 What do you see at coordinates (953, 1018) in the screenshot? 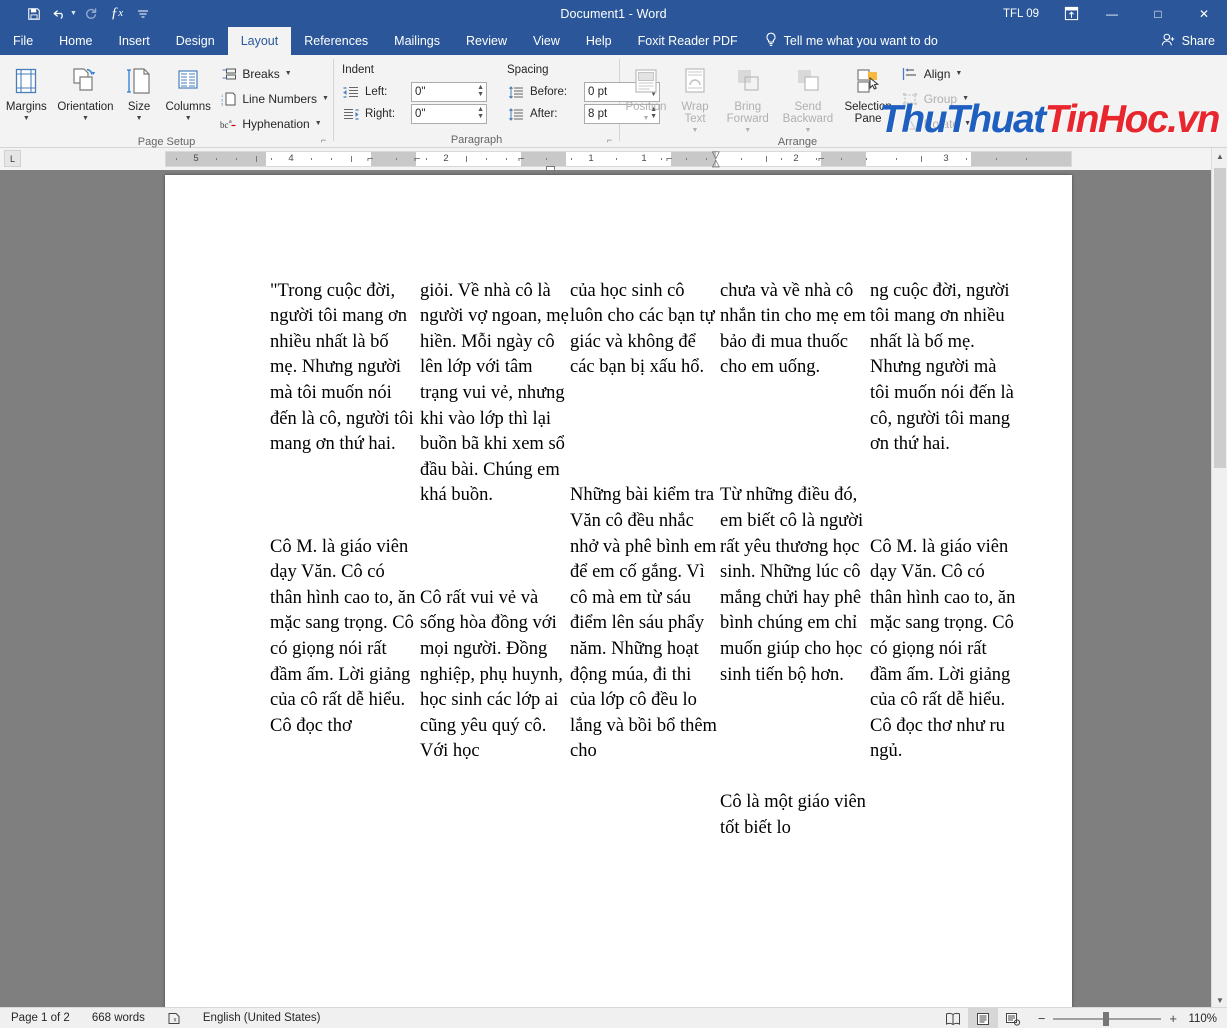
I see `read-mode-view-button` at bounding box center [953, 1018].